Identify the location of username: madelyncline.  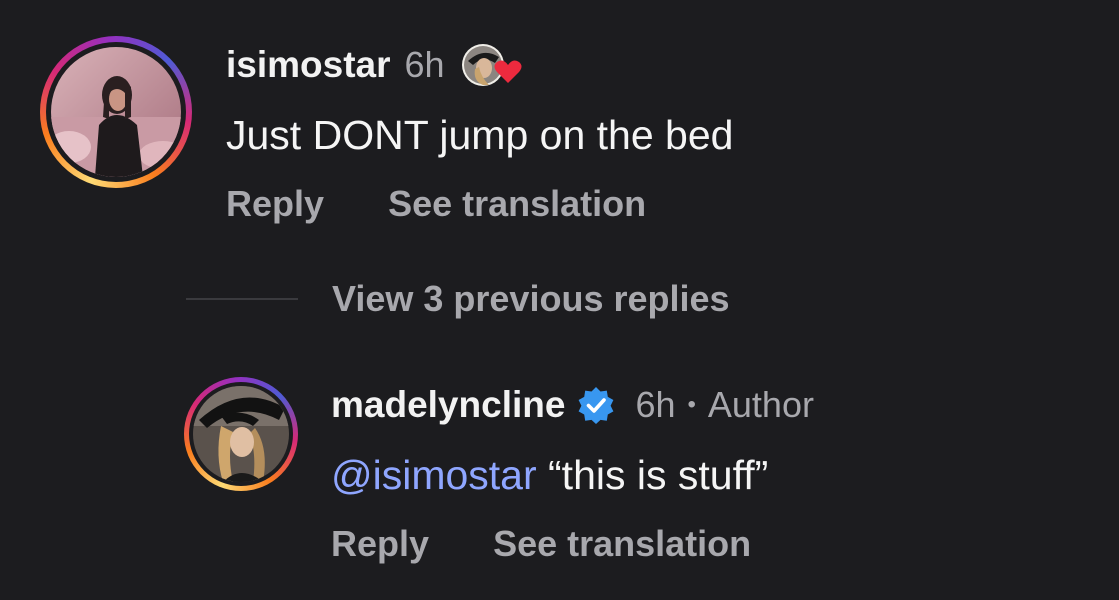
(448, 405).